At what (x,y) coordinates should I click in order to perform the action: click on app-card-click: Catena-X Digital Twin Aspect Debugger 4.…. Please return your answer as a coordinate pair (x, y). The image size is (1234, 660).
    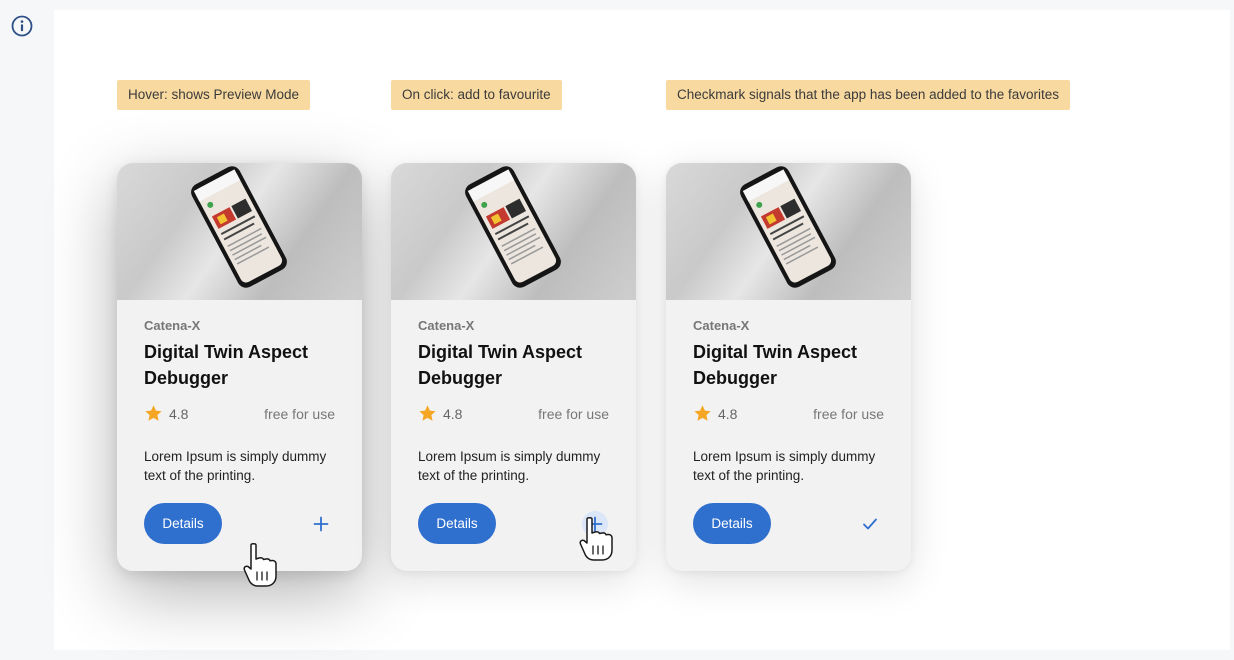
    Looking at the image, I should click on (513, 367).